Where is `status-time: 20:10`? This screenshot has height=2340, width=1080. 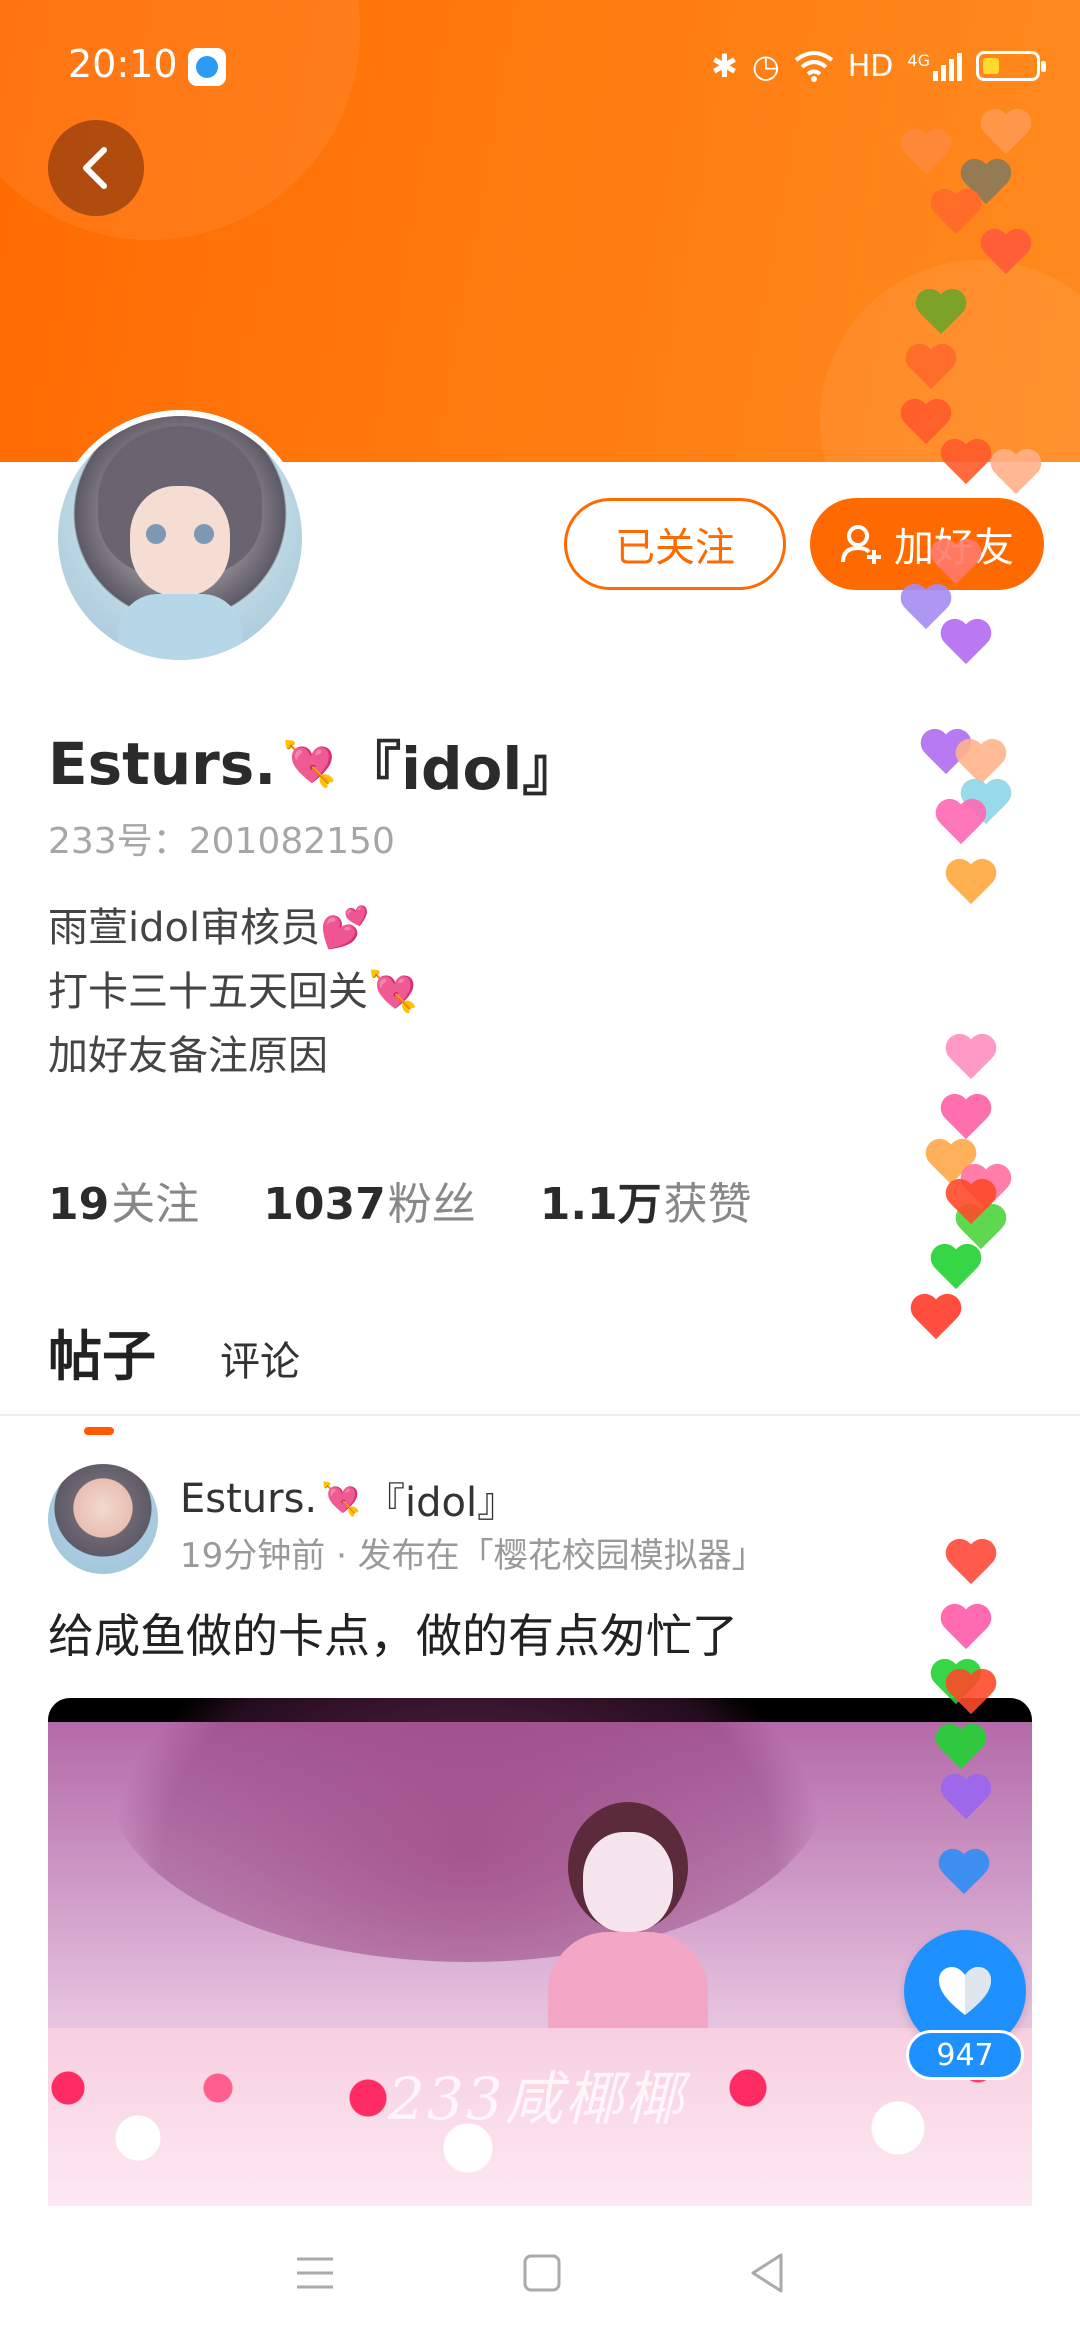 status-time: 20:10 is located at coordinates (123, 64).